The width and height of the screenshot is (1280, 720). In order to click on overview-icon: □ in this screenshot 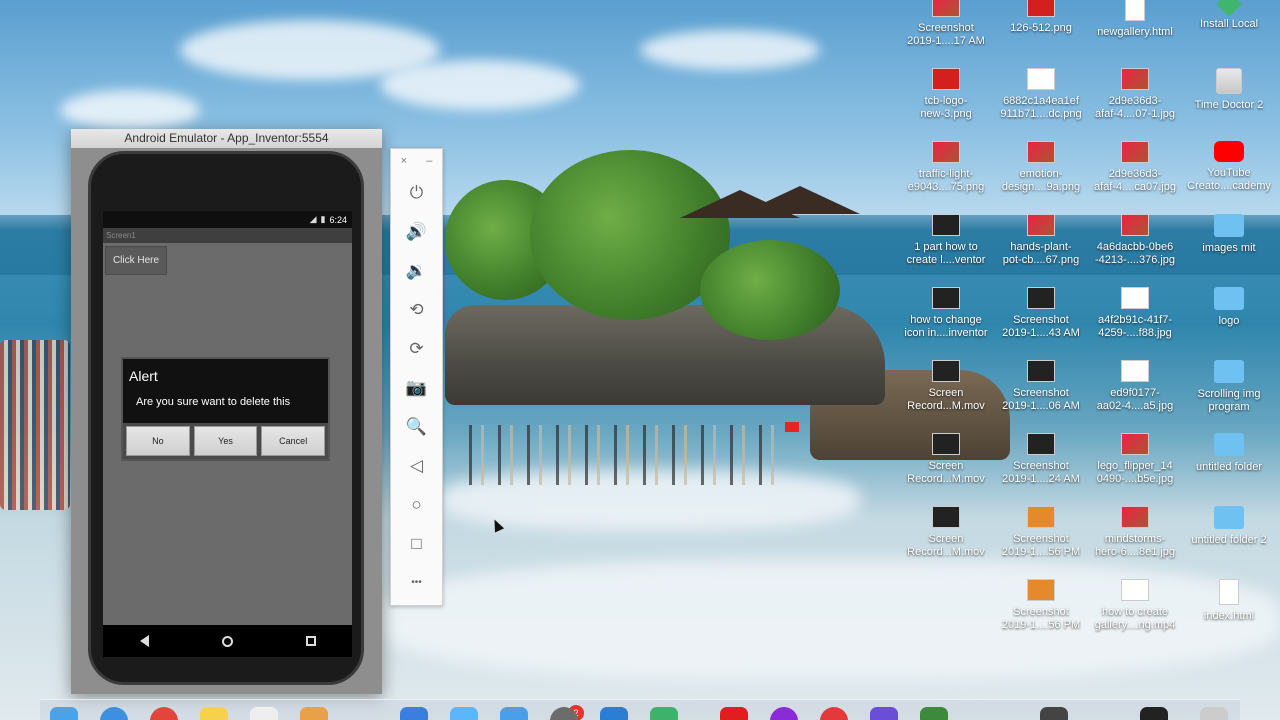, I will do `click(416, 543)`.